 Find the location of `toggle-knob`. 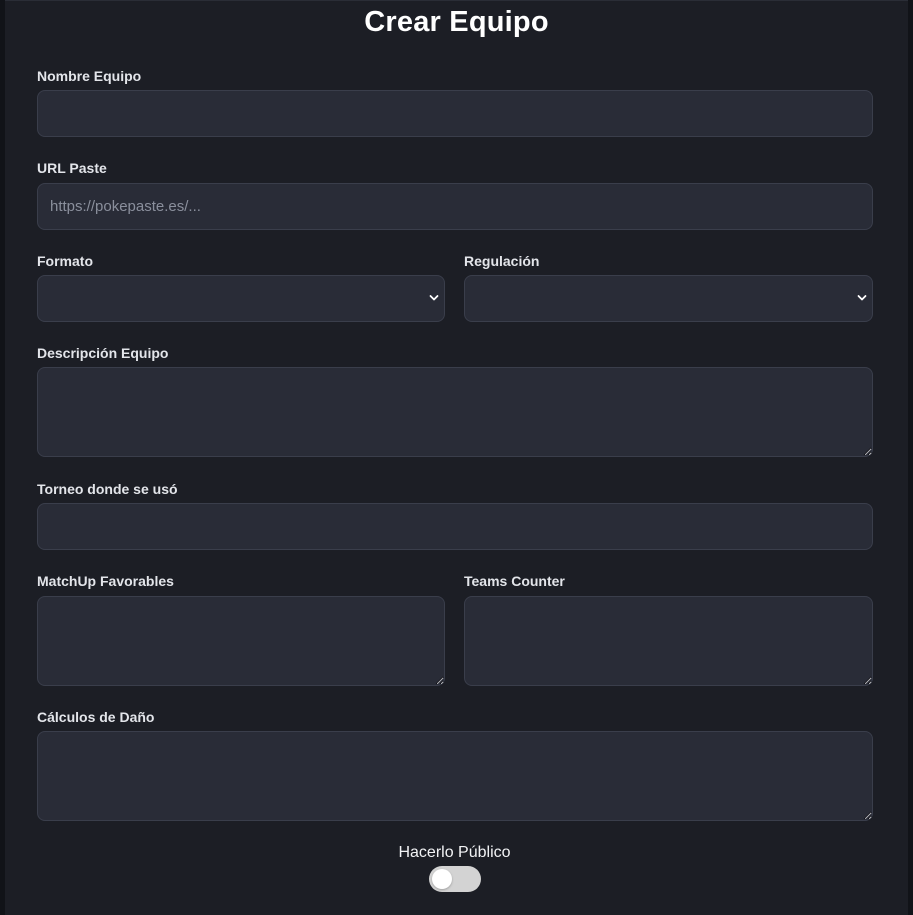

toggle-knob is located at coordinates (442, 879).